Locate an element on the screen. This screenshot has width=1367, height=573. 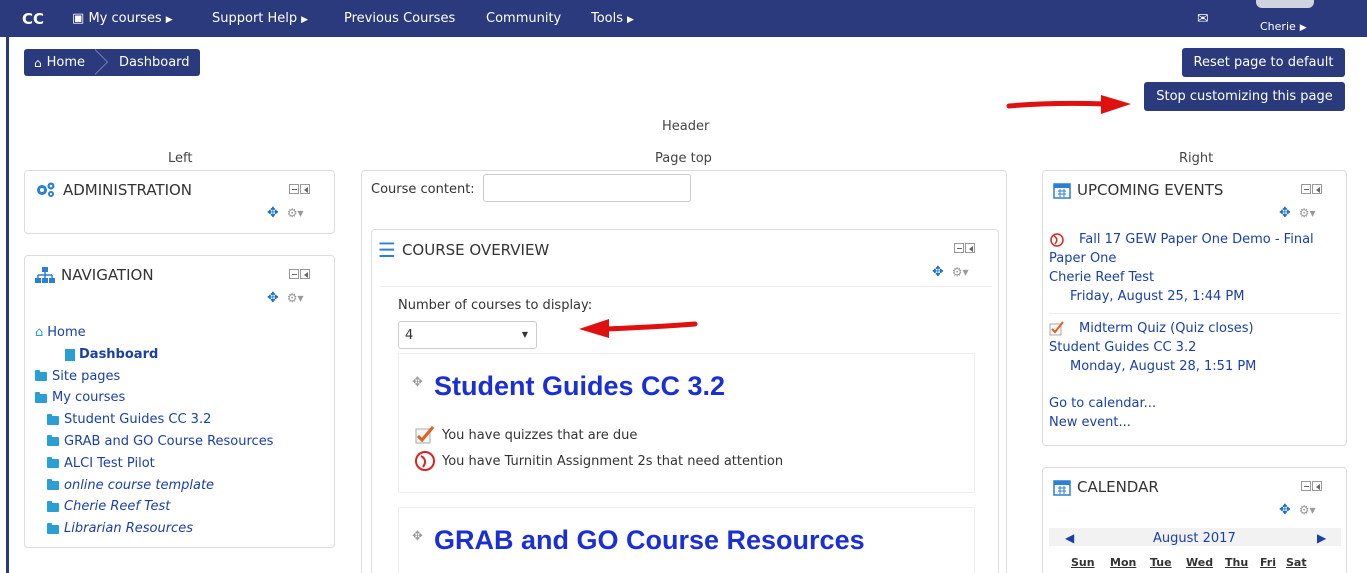
course-title-link: GRAB and GO Course Resources is located at coordinates (649, 540).